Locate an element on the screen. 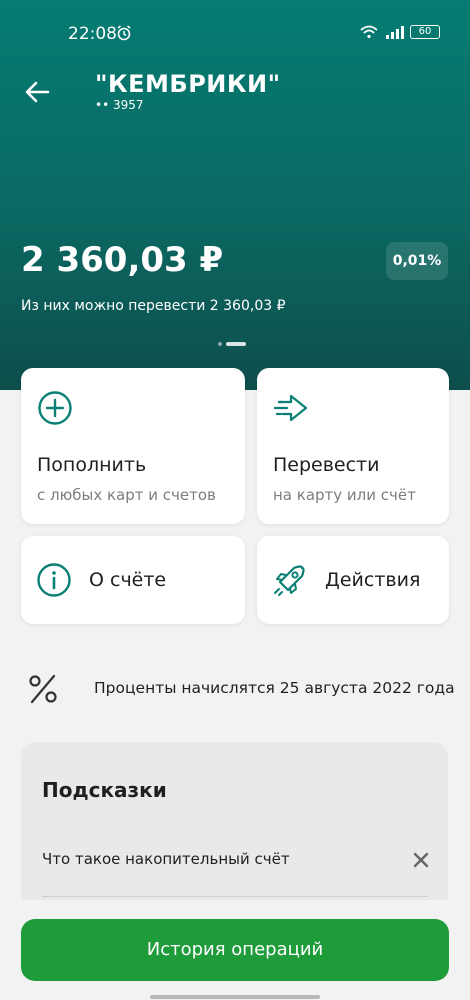  transferable-amount-note: Из них можно перевести 2 360,03 ₽ is located at coordinates (153, 306).